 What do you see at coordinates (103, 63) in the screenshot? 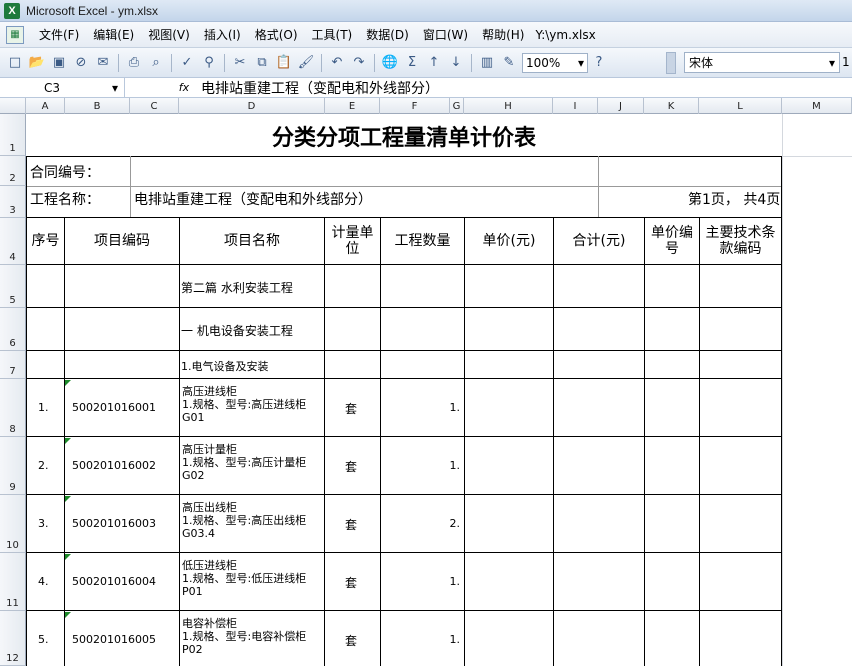
I see `email-icon: ✉` at bounding box center [103, 63].